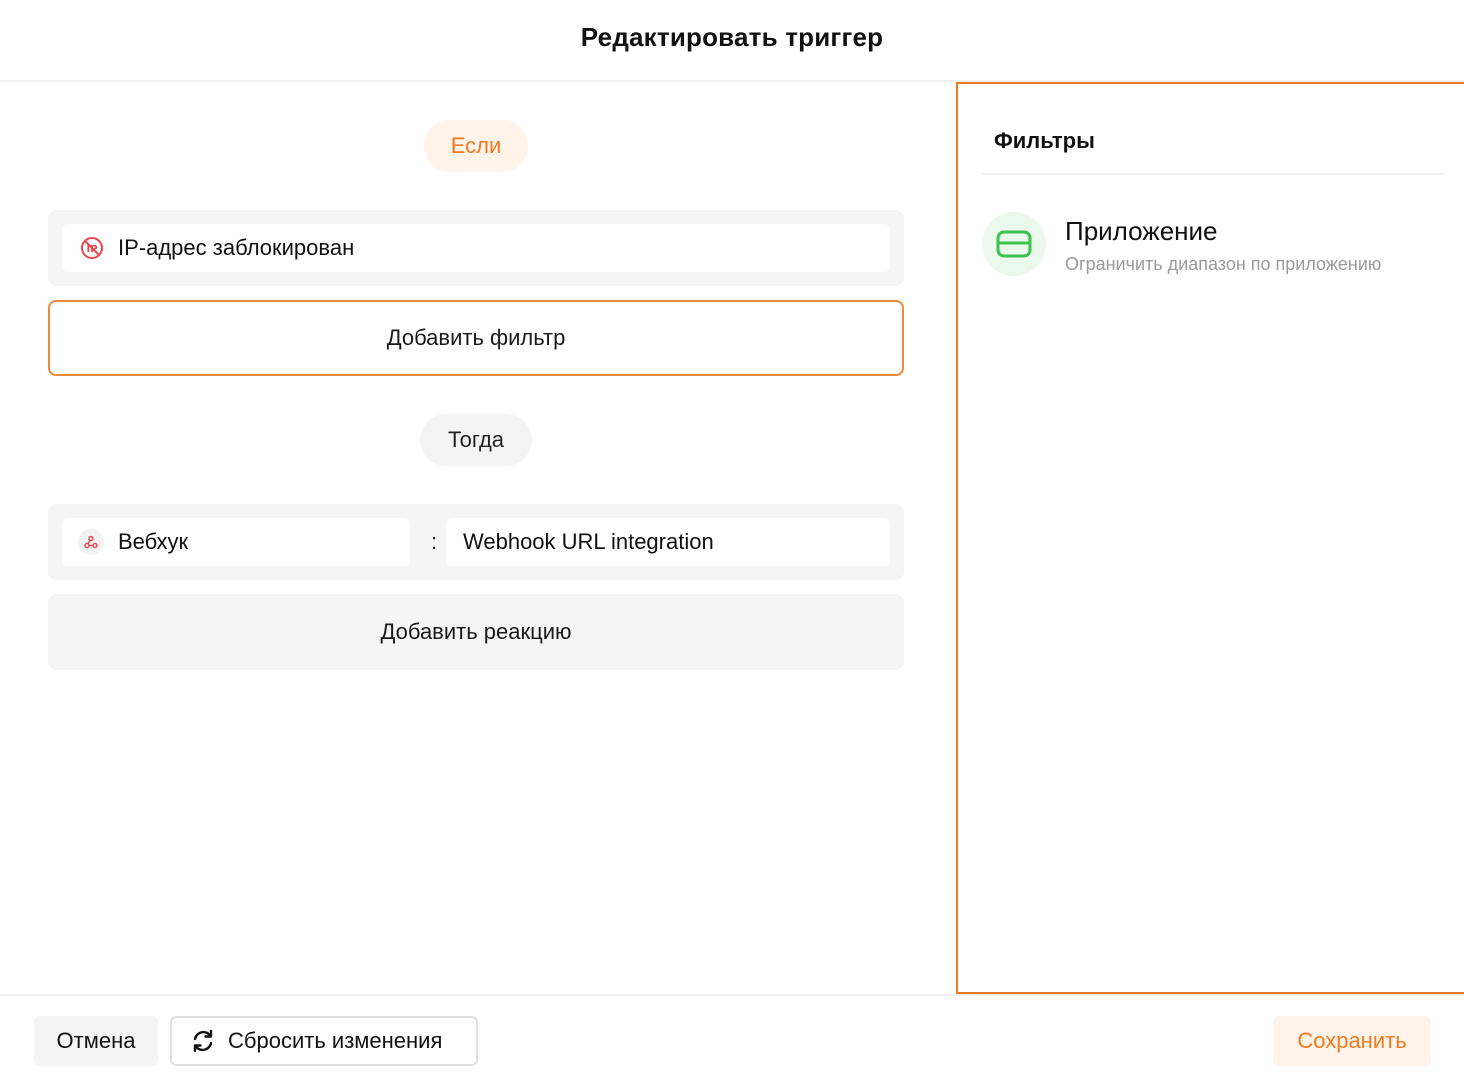 This screenshot has height=1080, width=1464. What do you see at coordinates (96, 1041) in the screenshot?
I see `cancel-button: Отмена` at bounding box center [96, 1041].